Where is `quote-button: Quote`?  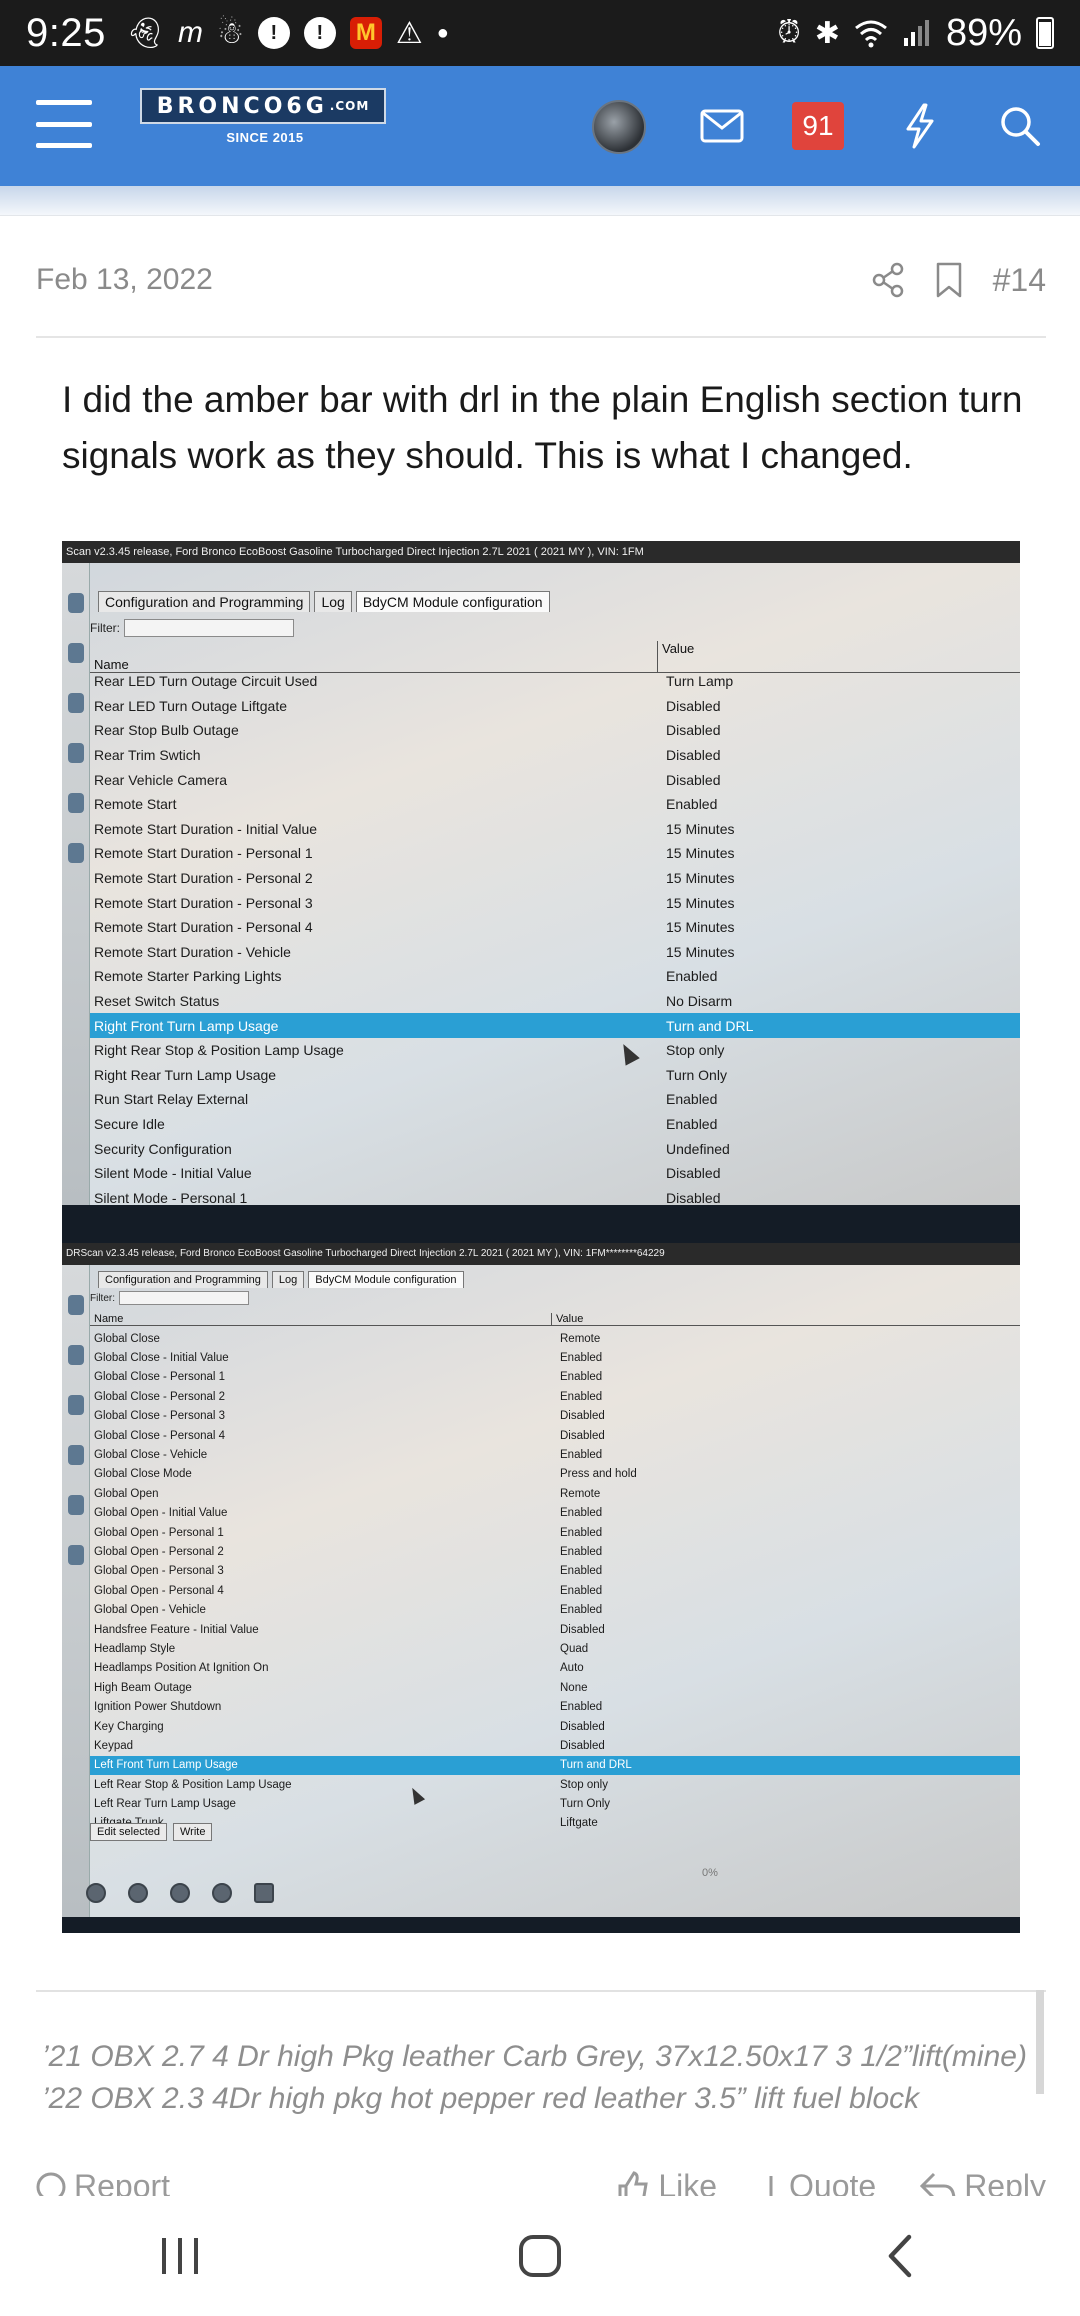
quote-button: Quote is located at coordinates (818, 2183).